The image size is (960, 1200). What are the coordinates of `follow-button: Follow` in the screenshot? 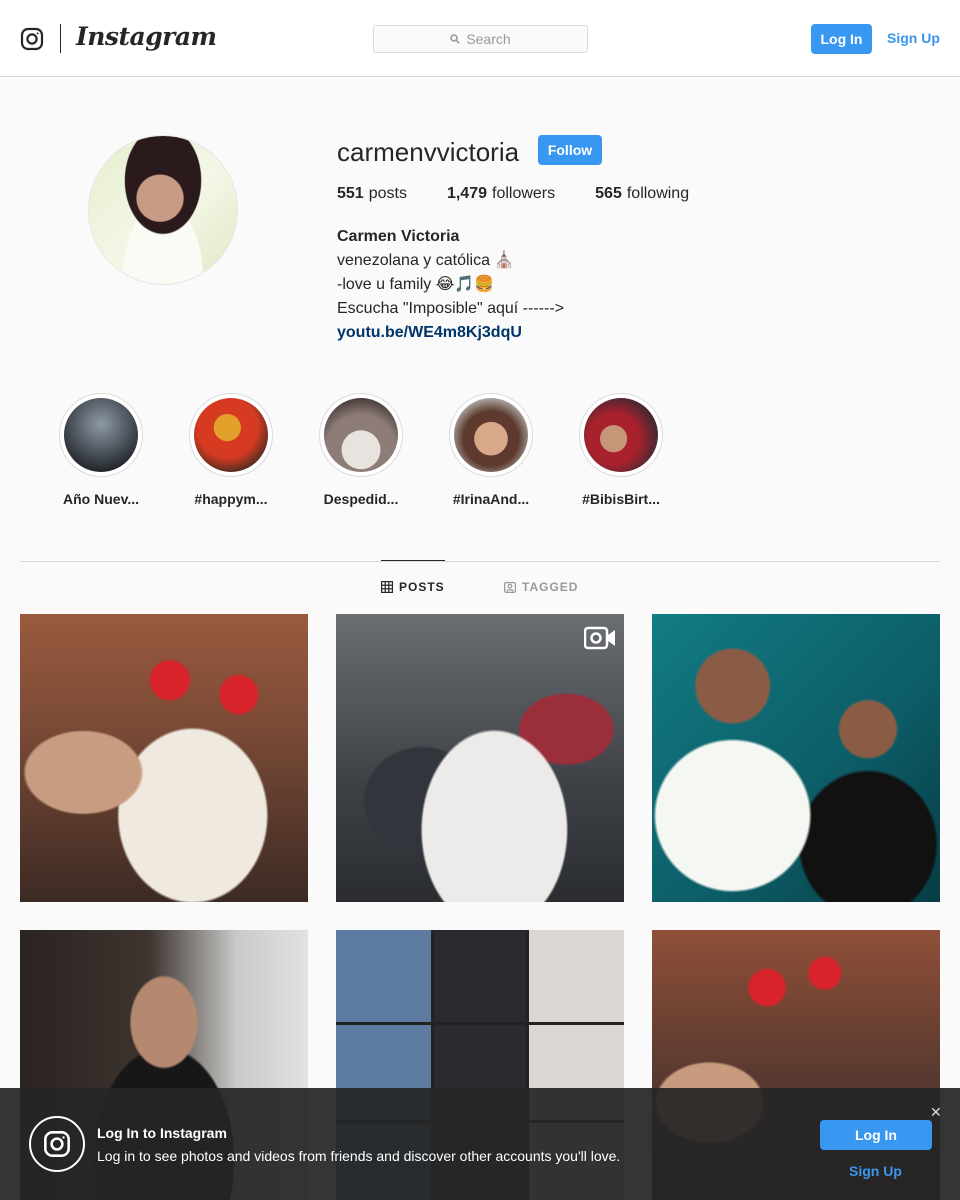 It's located at (570, 150).